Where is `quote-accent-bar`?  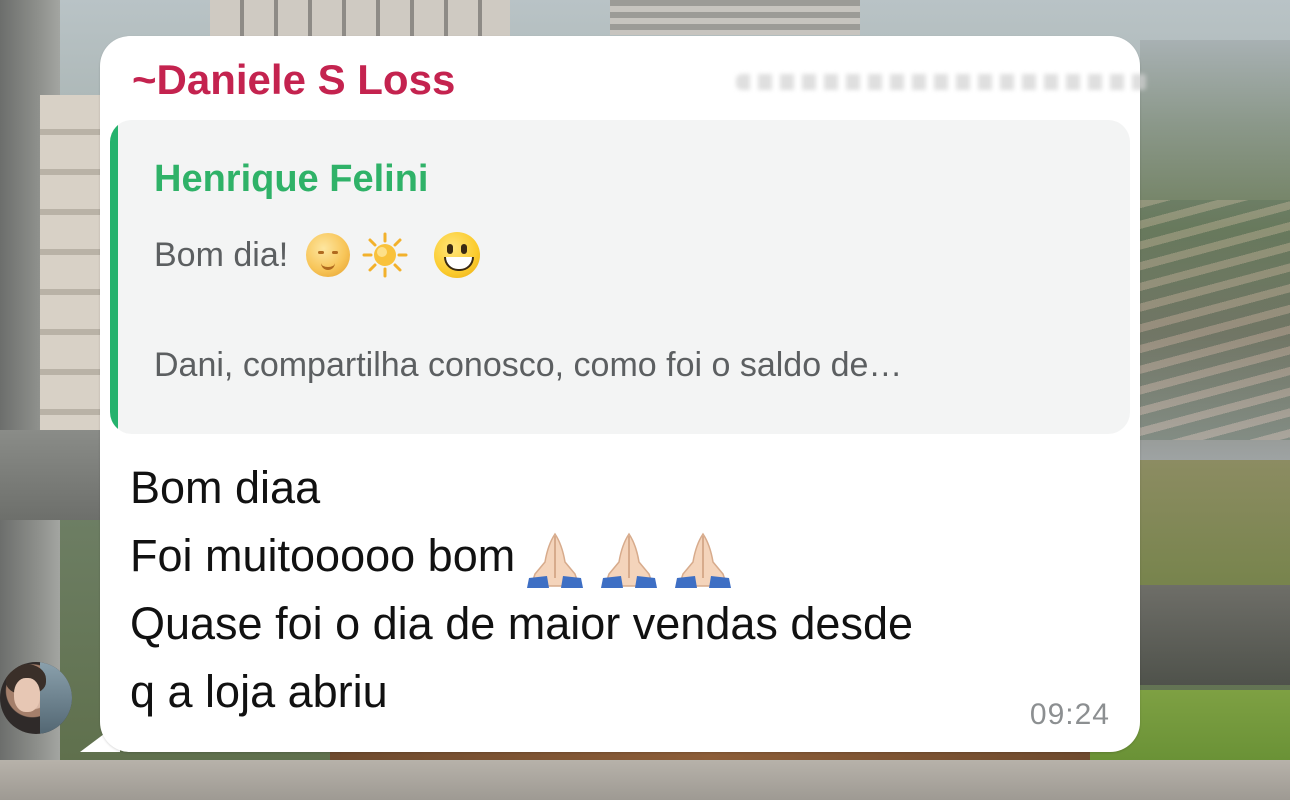 quote-accent-bar is located at coordinates (114, 277).